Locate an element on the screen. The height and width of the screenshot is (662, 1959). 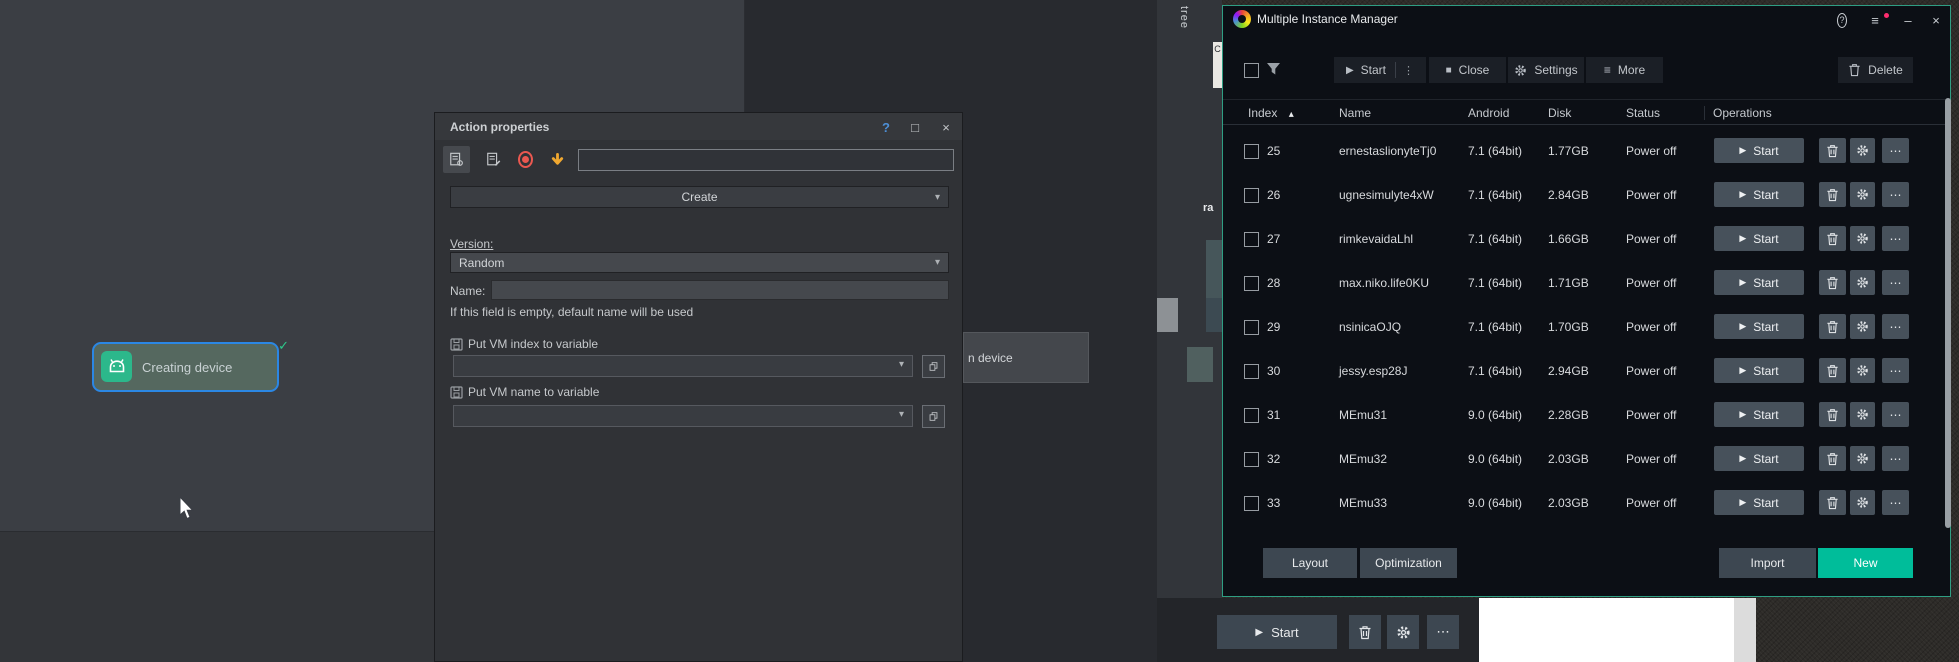
vm-name-row: Put VM name to variable is located at coordinates (524, 392).